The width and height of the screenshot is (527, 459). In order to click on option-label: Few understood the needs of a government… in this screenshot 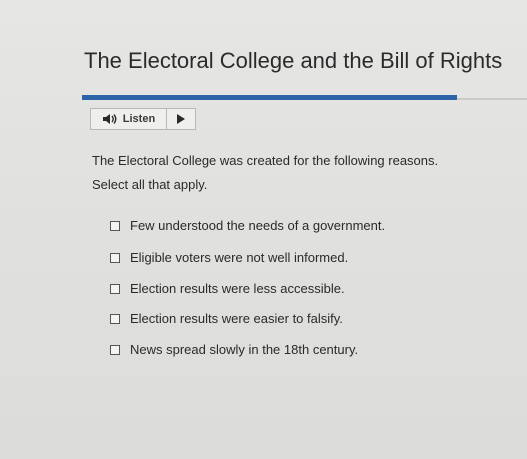, I will do `click(258, 225)`.